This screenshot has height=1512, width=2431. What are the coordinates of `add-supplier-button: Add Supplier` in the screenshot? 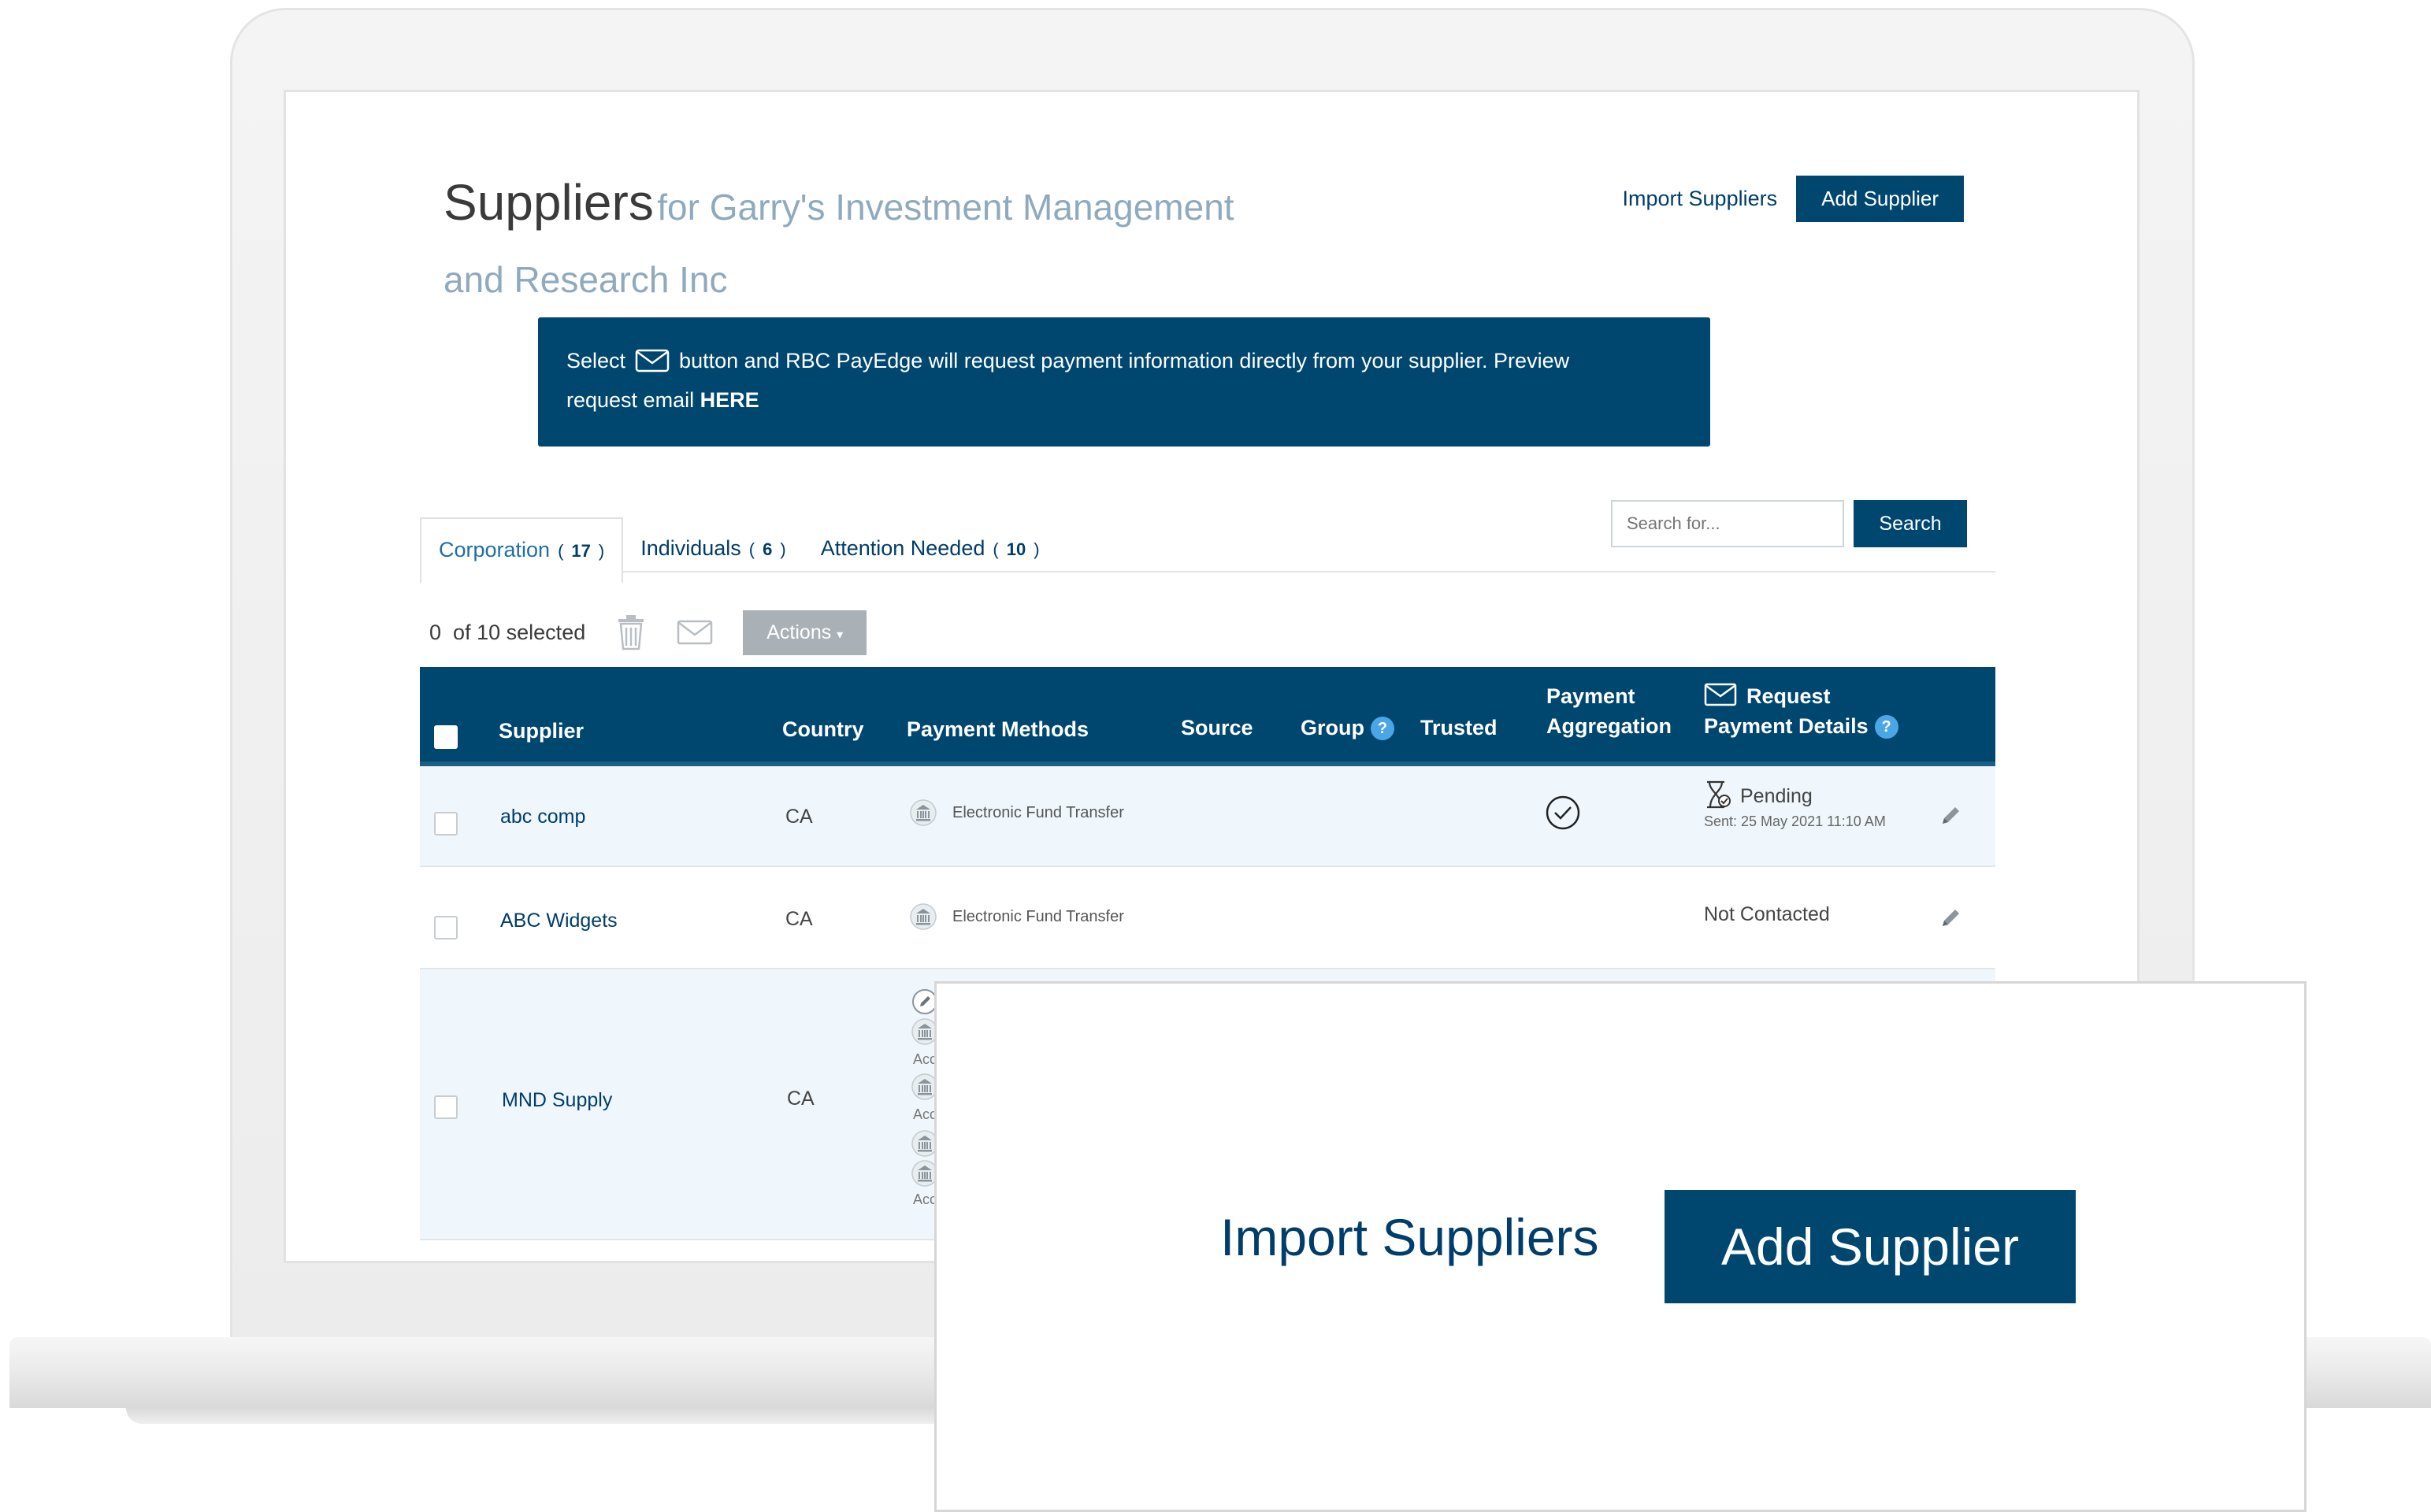 It's located at (1880, 199).